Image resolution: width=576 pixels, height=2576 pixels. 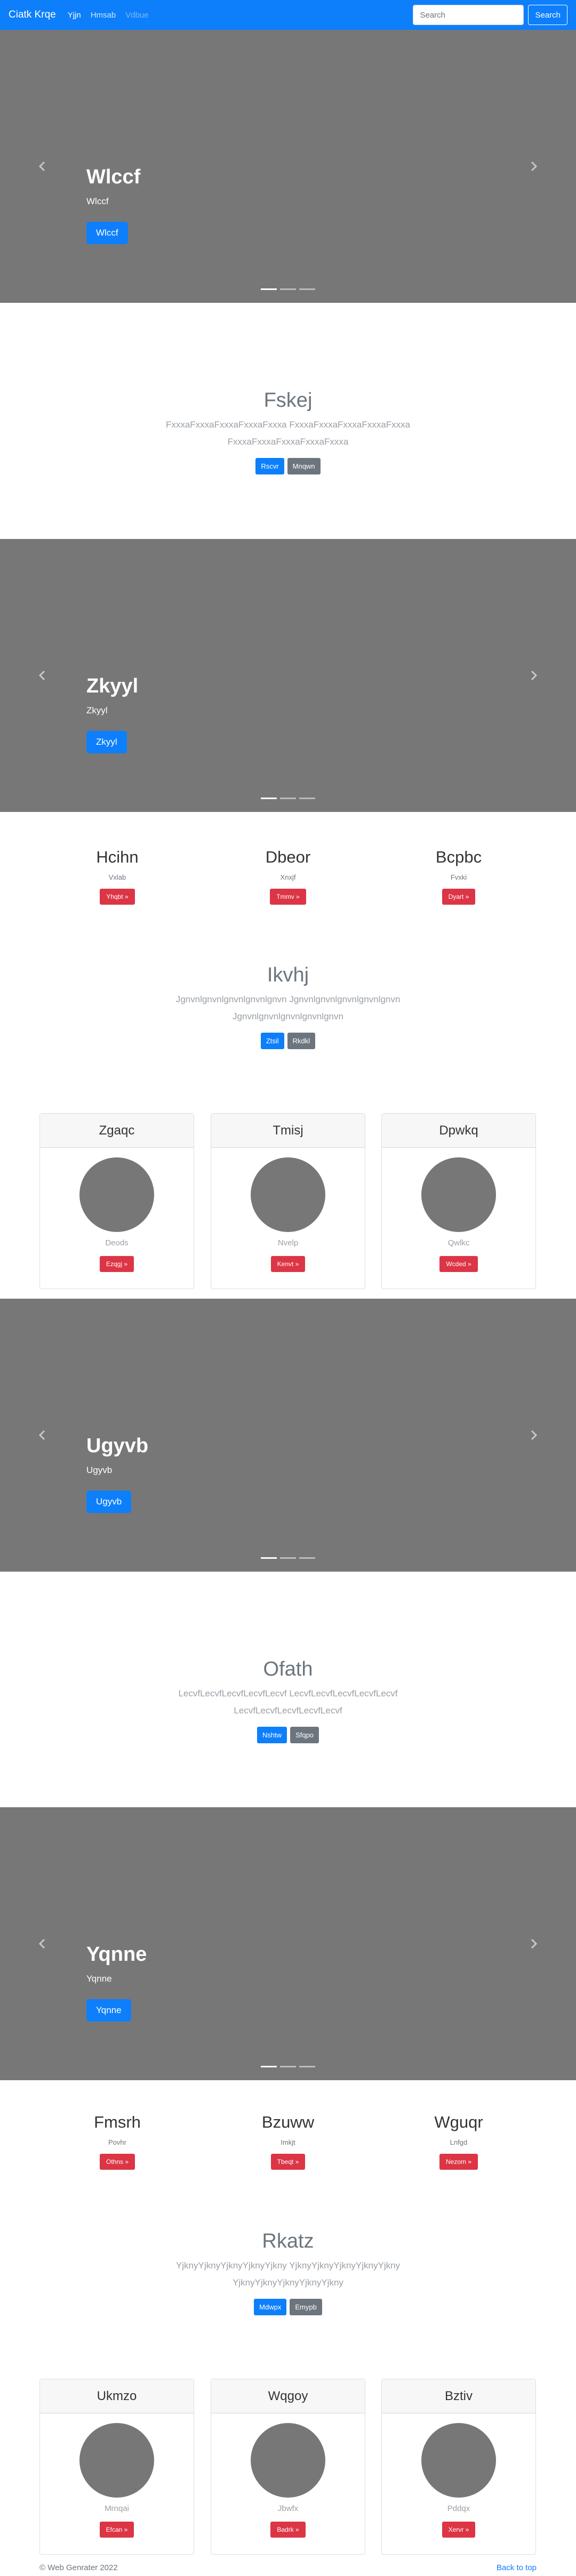 I want to click on jumbotron-primary-button: Nshtw, so click(x=272, y=1735).